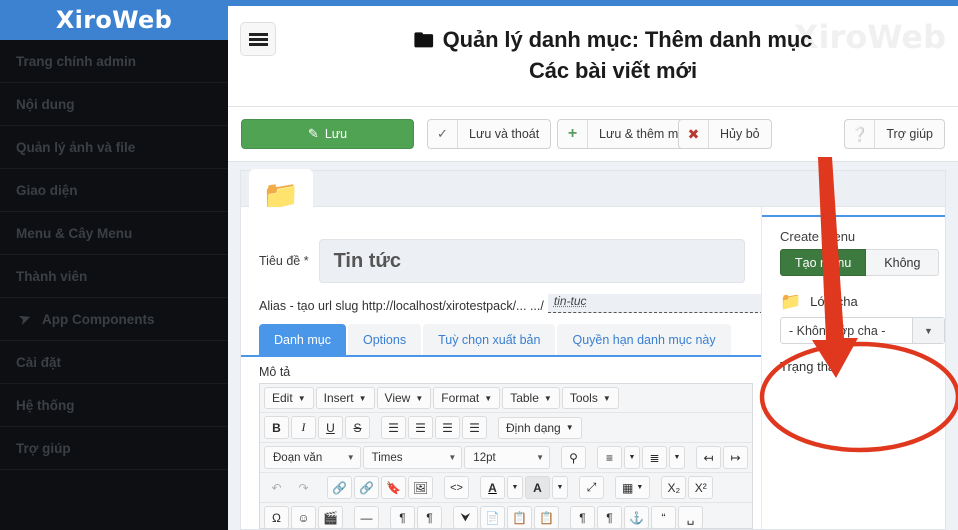  What do you see at coordinates (531, 398) in the screenshot?
I see `editor-menu-table: Table ▼` at bounding box center [531, 398].